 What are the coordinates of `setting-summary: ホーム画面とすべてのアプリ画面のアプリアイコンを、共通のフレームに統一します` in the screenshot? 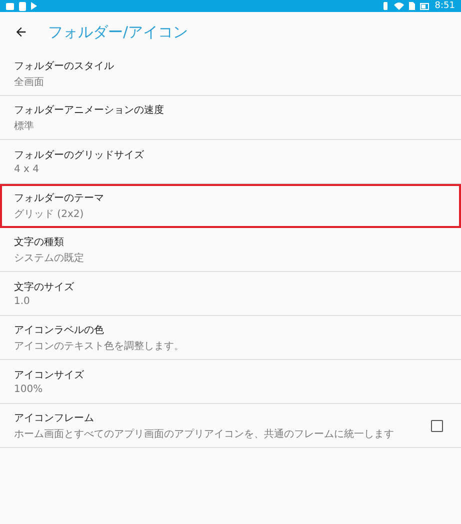 It's located at (204, 434).